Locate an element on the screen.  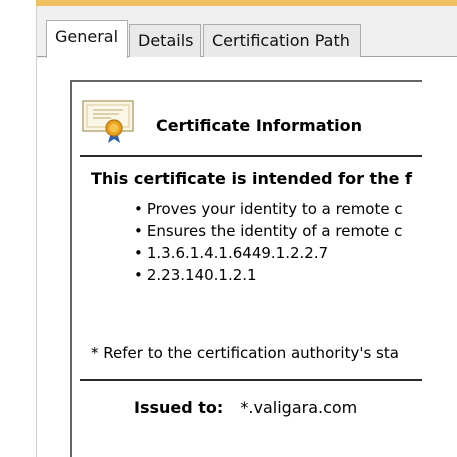
purpose-heading: This certificate is intended for the f is located at coordinates (251, 178).